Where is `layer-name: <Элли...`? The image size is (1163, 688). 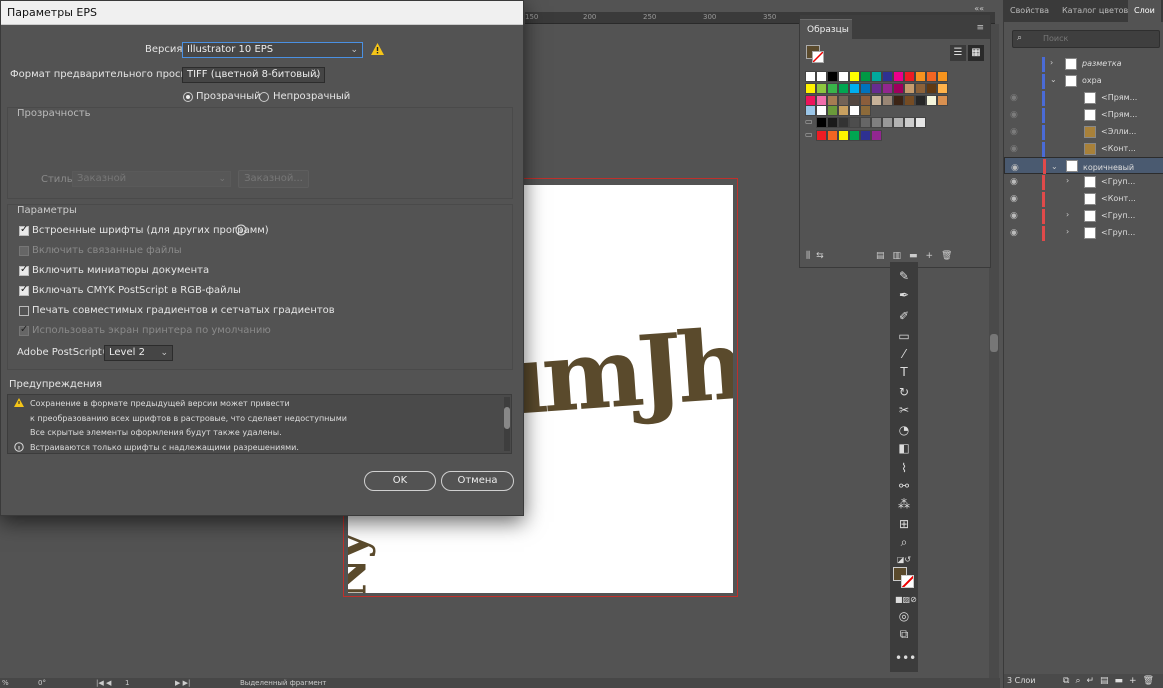 layer-name: <Элли... is located at coordinates (1118, 131).